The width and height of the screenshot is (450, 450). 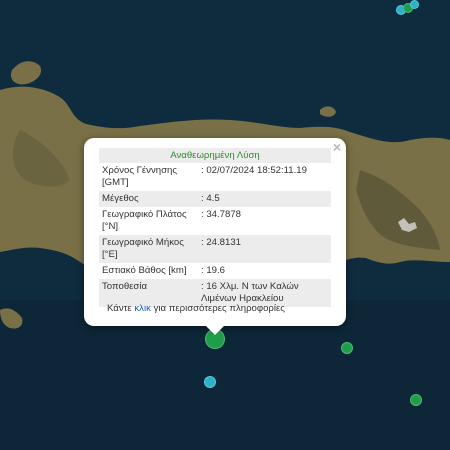 I want to click on row-label: Γεωγραφικό Πλάτος [°N], so click(x=144, y=220).